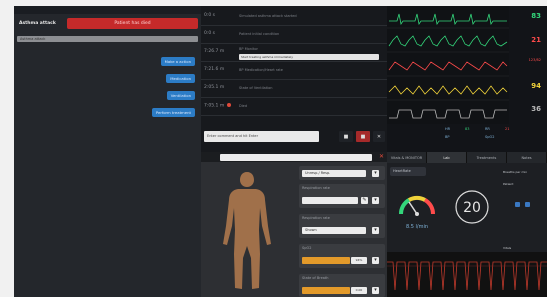 The width and height of the screenshot is (547, 297). I want to click on log-time: 7:05.1 m, so click(218, 106).